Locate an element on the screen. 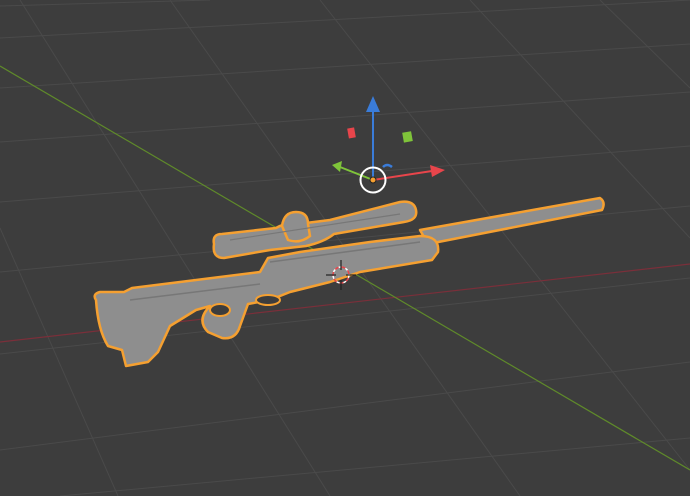 The image size is (690, 496). transform-gizmo is located at coordinates (388, 145).